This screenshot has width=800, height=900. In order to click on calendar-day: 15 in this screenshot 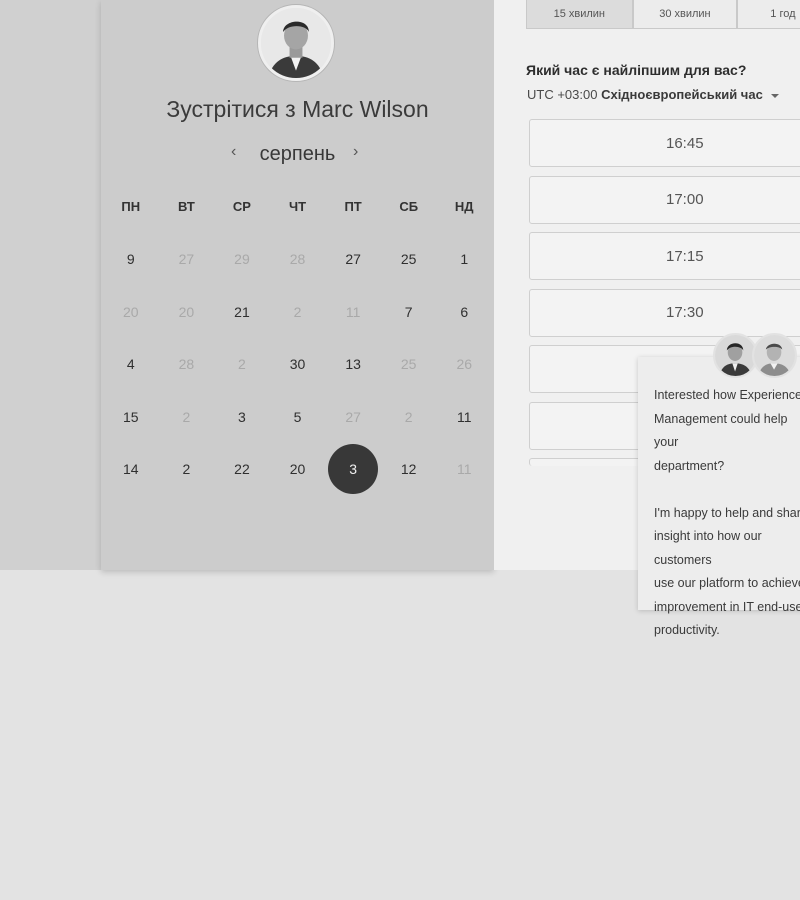, I will do `click(131, 417)`.